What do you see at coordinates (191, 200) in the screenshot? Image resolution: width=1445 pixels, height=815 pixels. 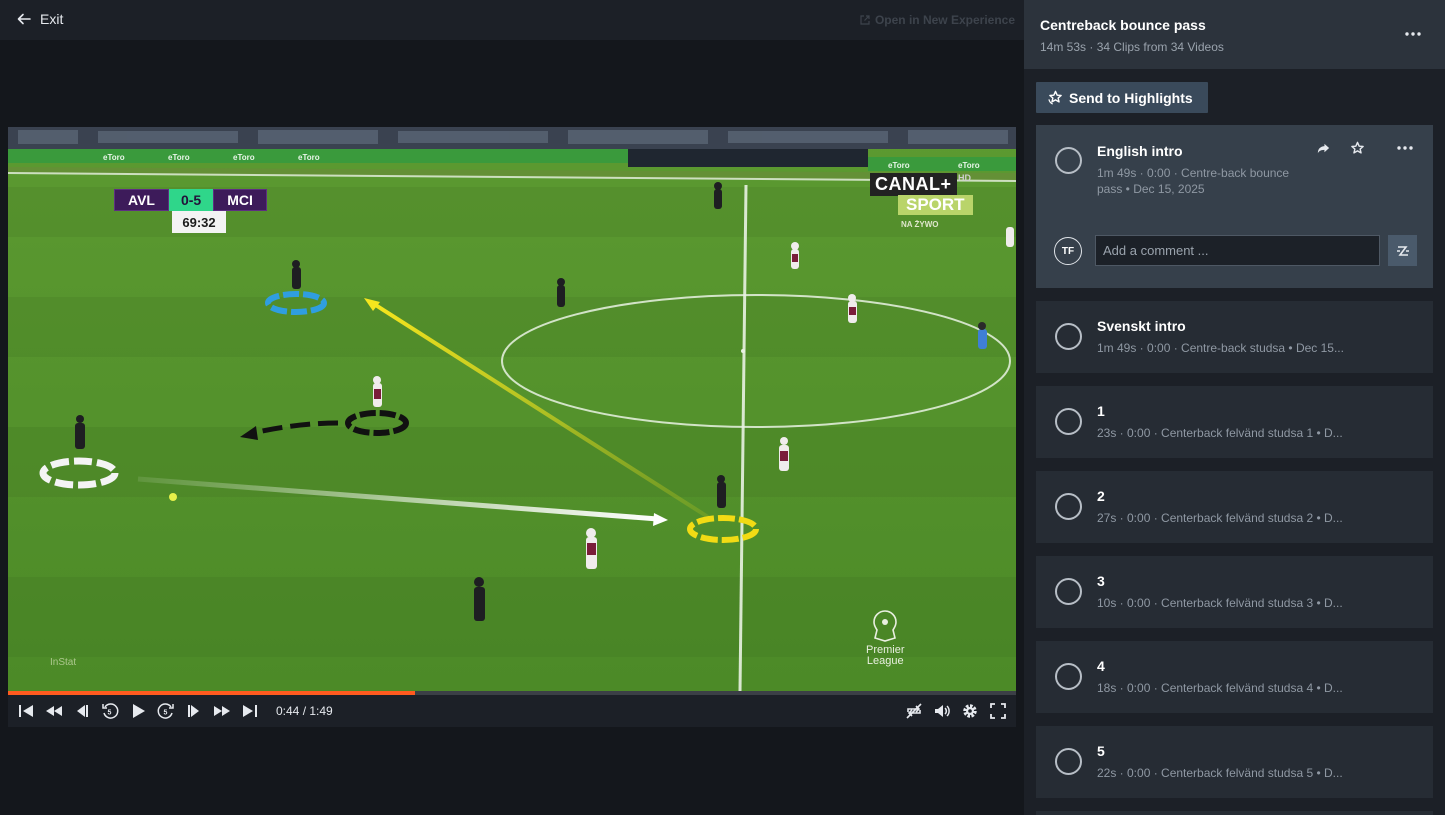 I see `match-score: 0-5` at bounding box center [191, 200].